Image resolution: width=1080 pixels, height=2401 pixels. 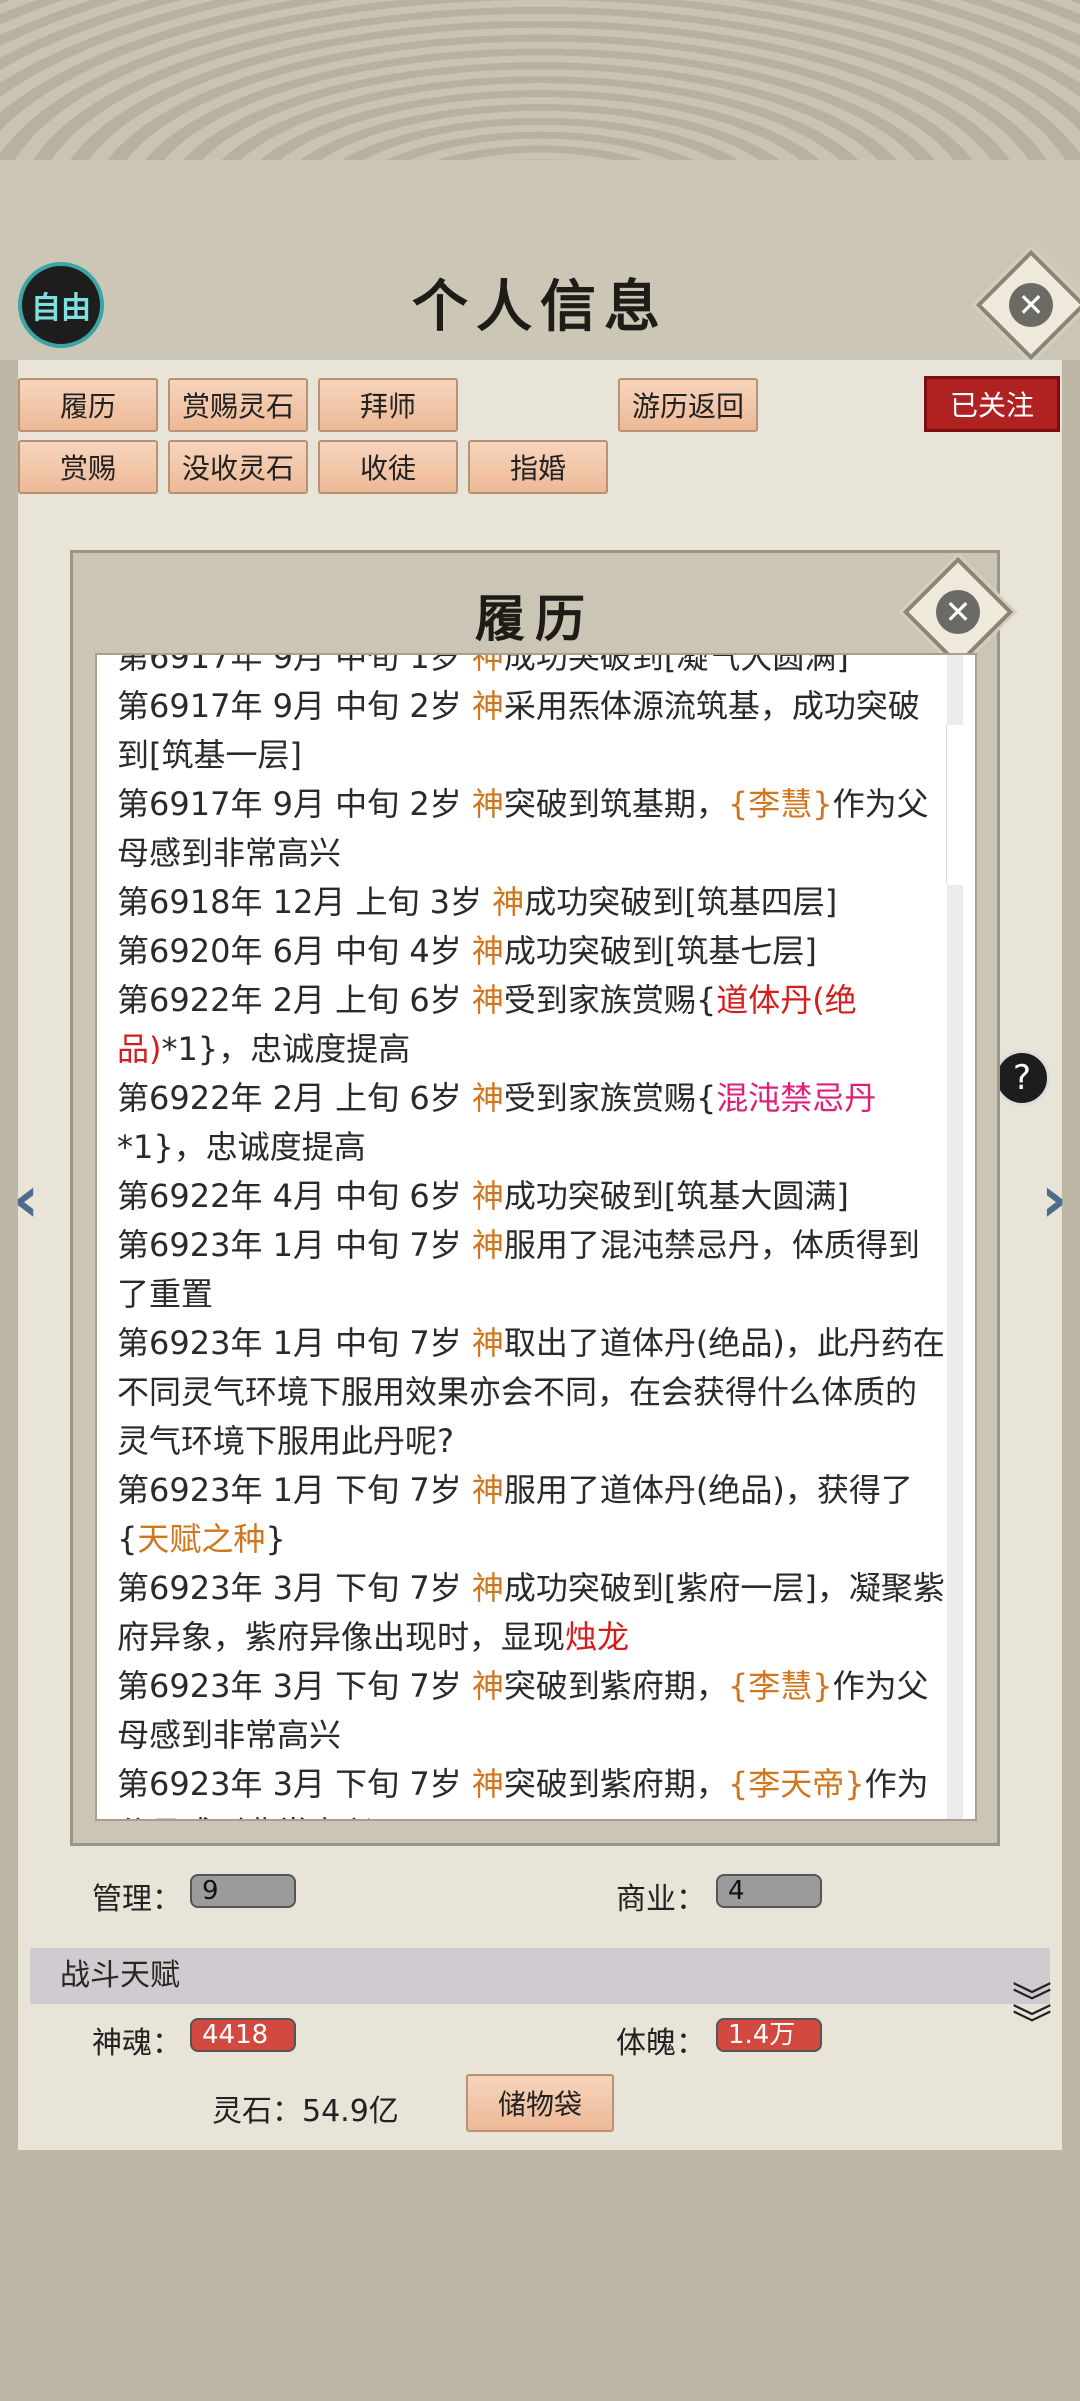 What do you see at coordinates (201, 1539) in the screenshot?
I see `highlight-text: 天赋之种` at bounding box center [201, 1539].